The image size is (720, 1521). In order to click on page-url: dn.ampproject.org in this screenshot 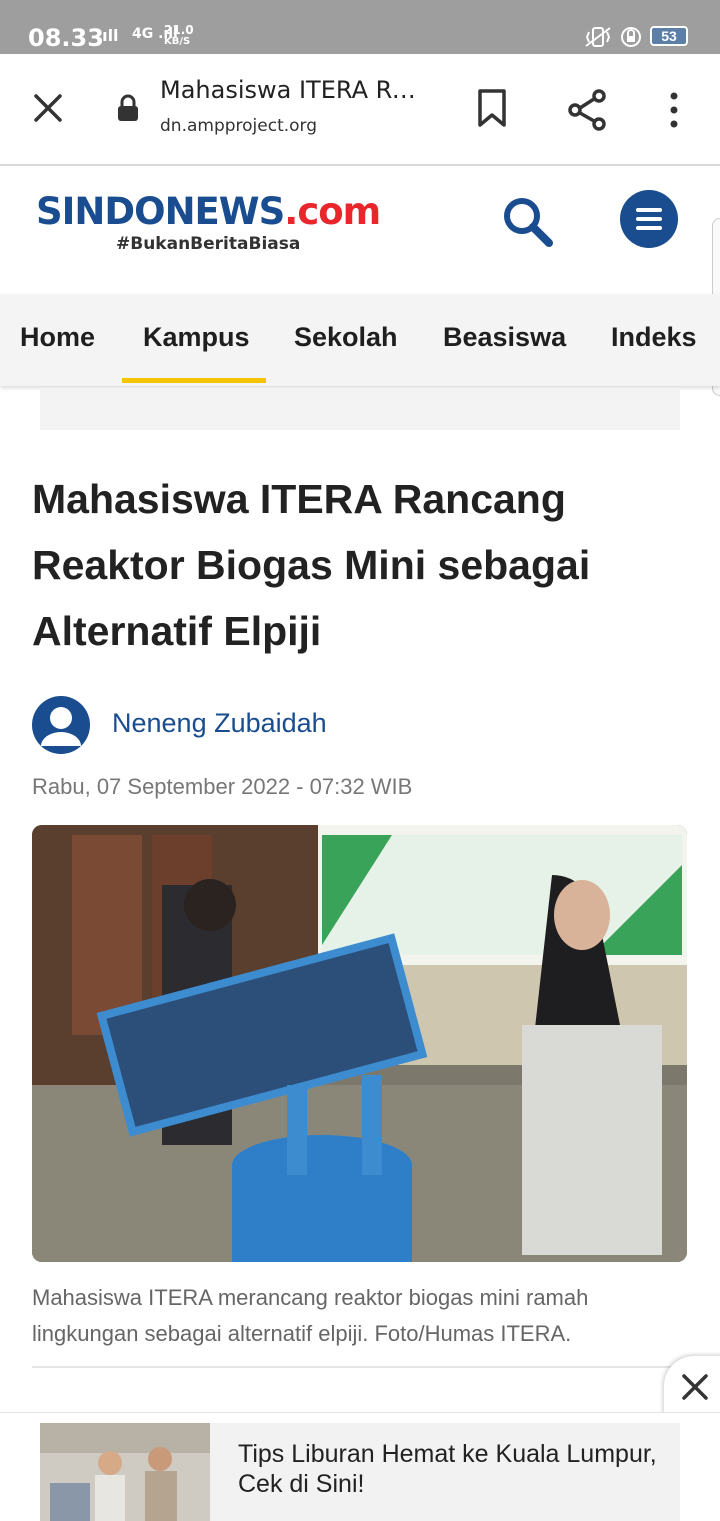, I will do `click(239, 126)`.